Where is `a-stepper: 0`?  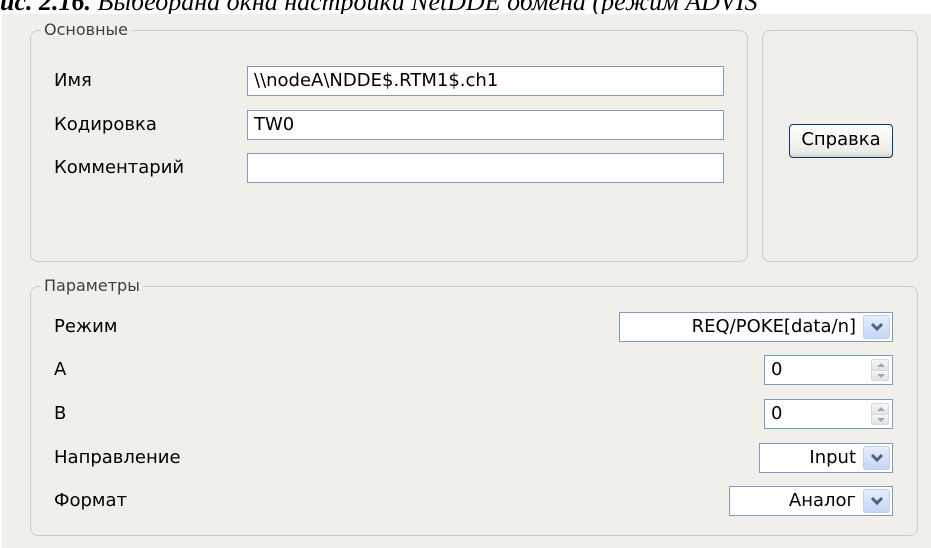 a-stepper: 0 is located at coordinates (828, 370).